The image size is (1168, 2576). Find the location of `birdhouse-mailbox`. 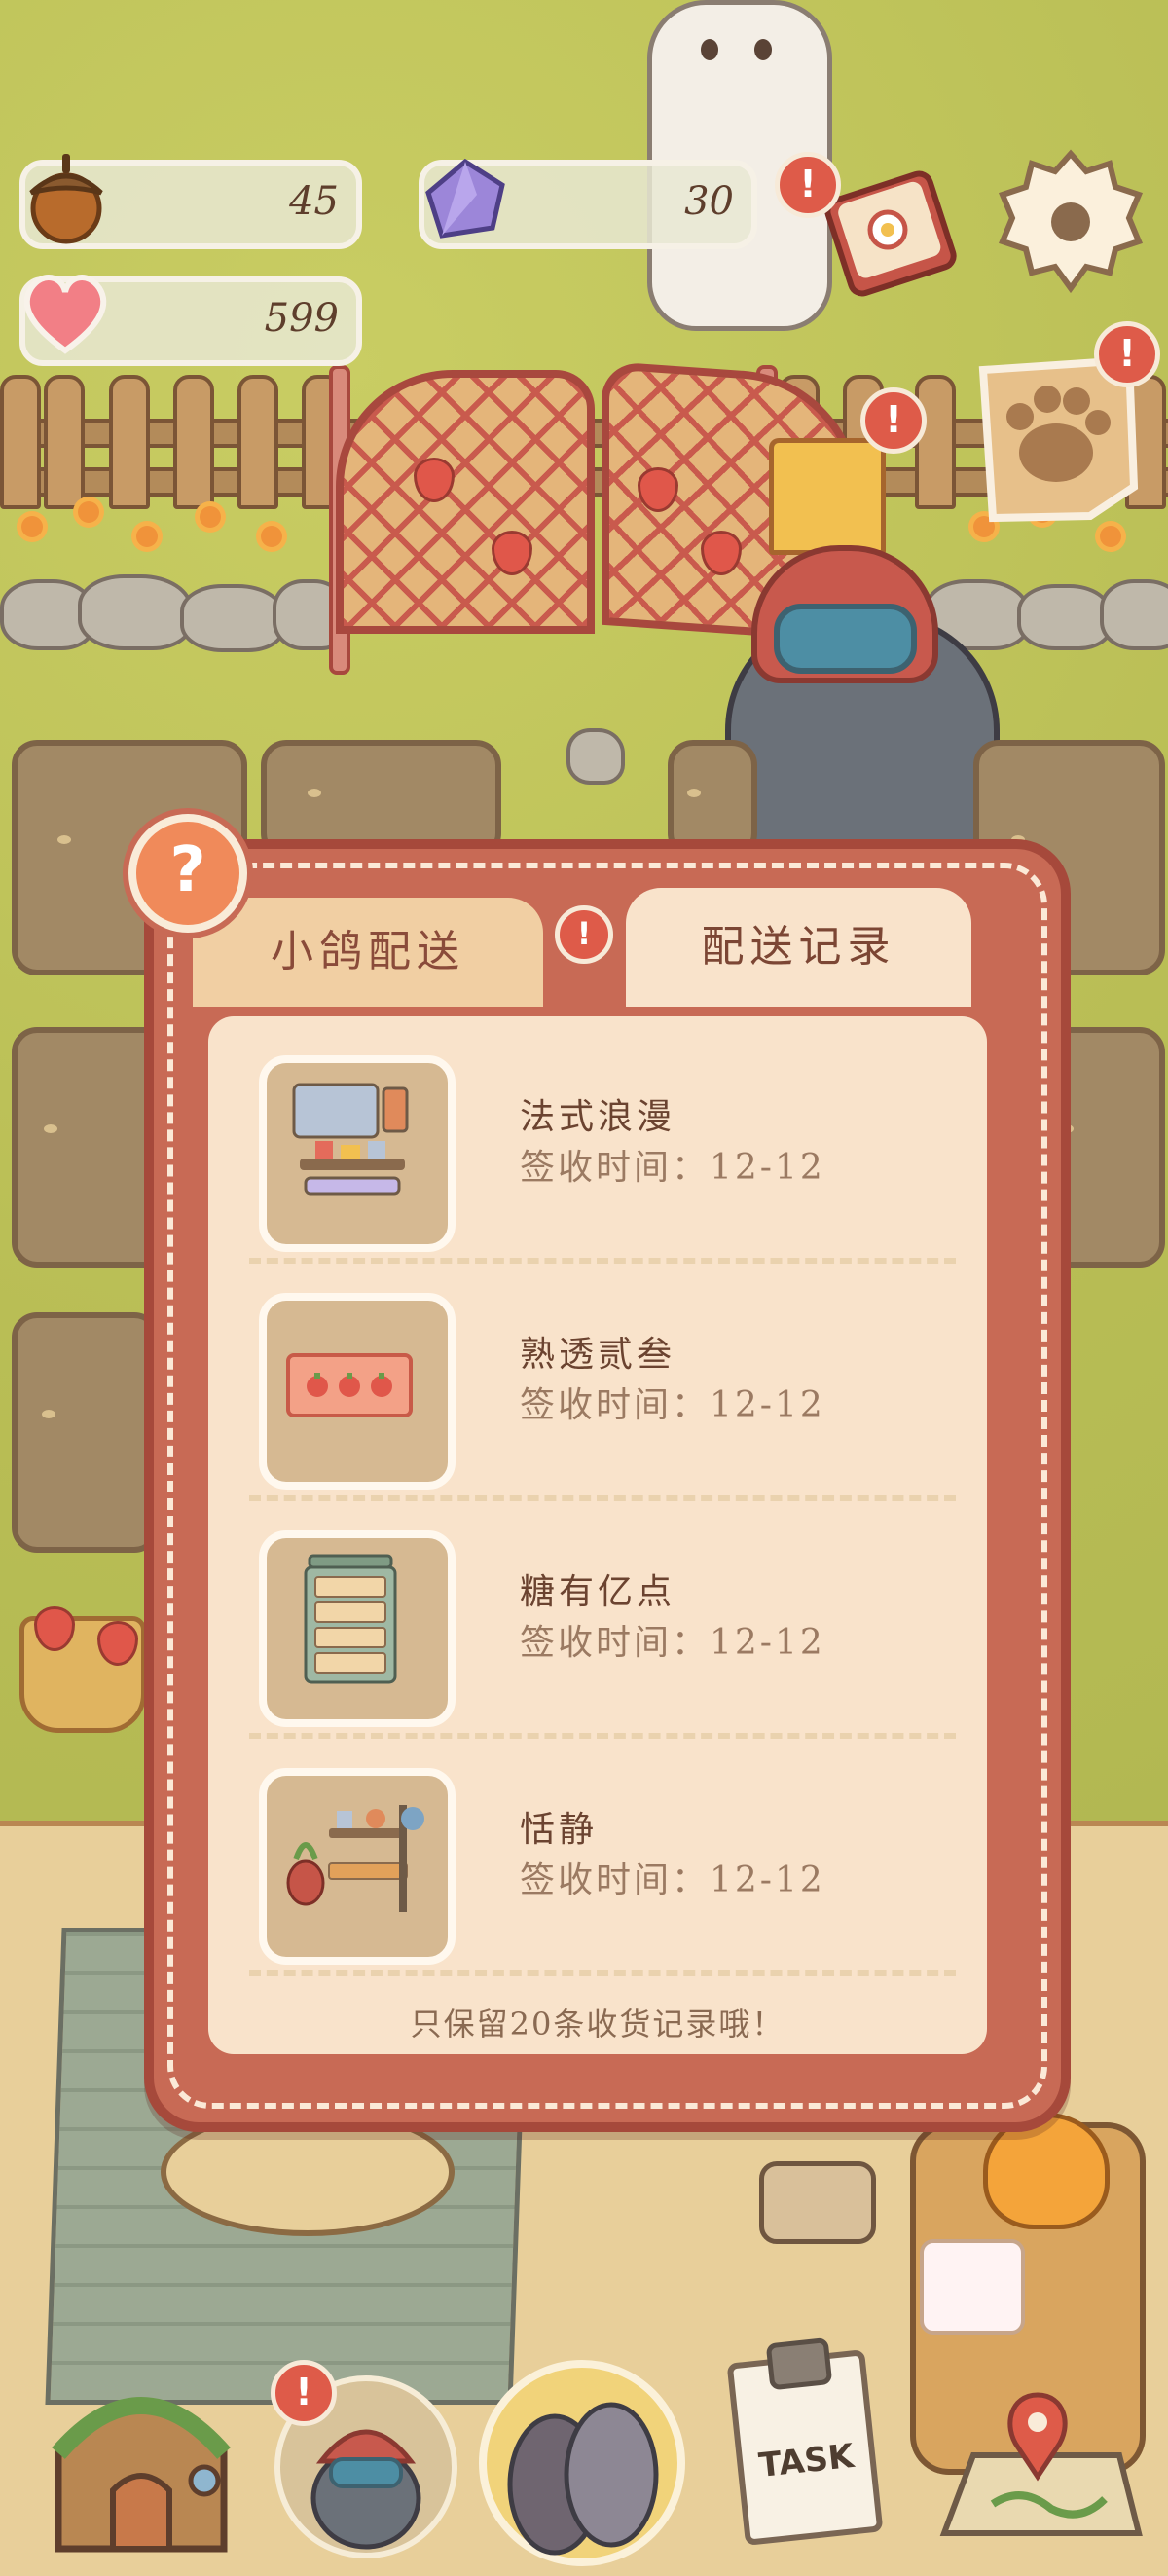

birdhouse-mailbox is located at coordinates (828, 496).